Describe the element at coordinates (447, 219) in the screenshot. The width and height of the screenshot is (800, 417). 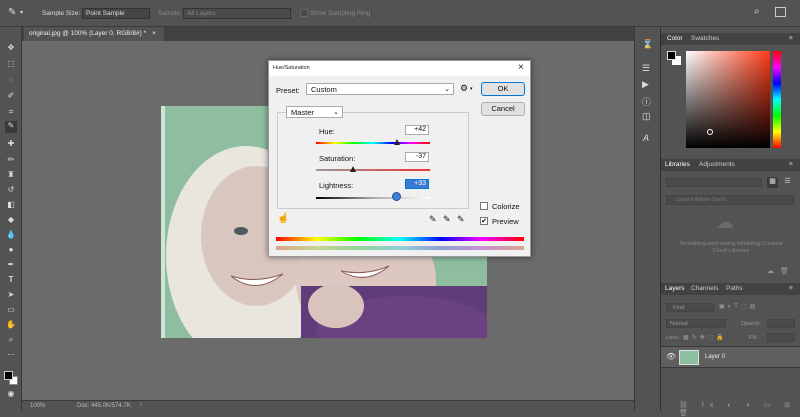
I see `add-to-sample-eyedropper-icon: ✎` at that location.